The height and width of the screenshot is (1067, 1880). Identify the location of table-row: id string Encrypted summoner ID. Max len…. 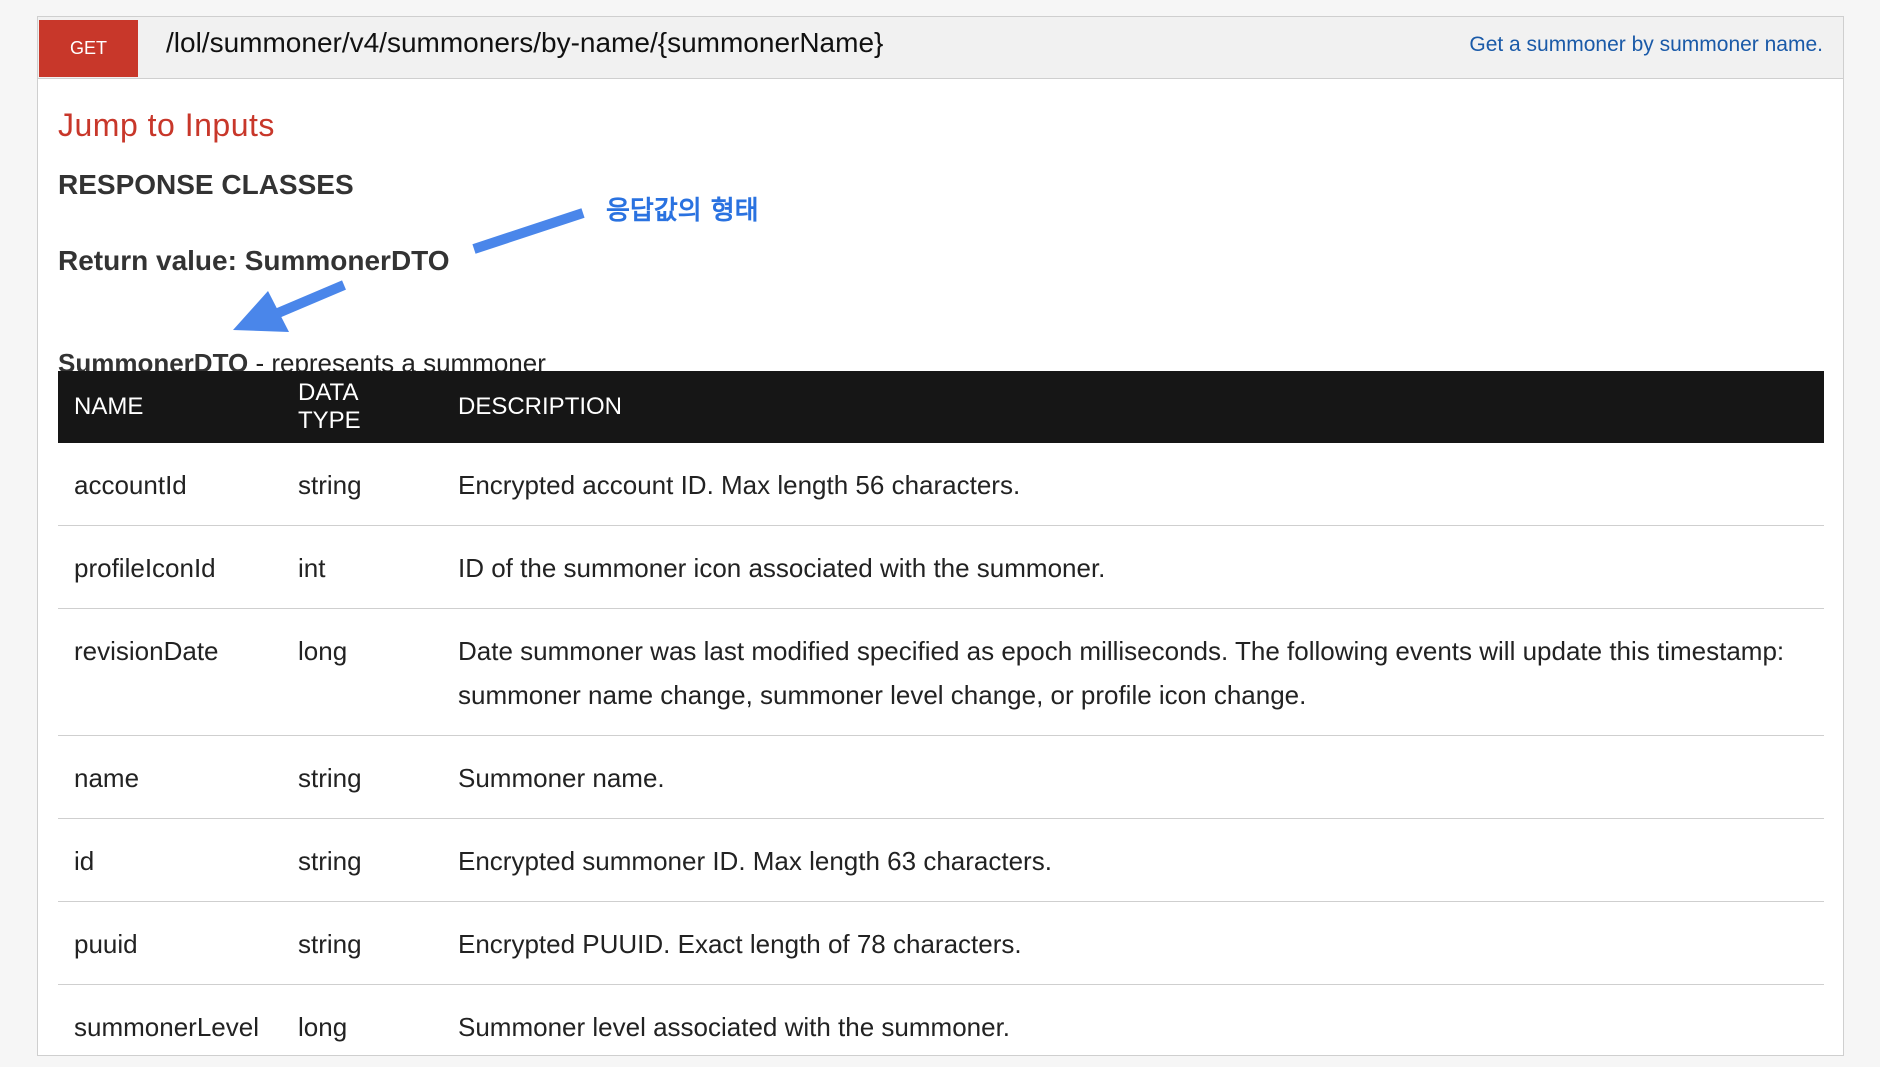
(941, 860).